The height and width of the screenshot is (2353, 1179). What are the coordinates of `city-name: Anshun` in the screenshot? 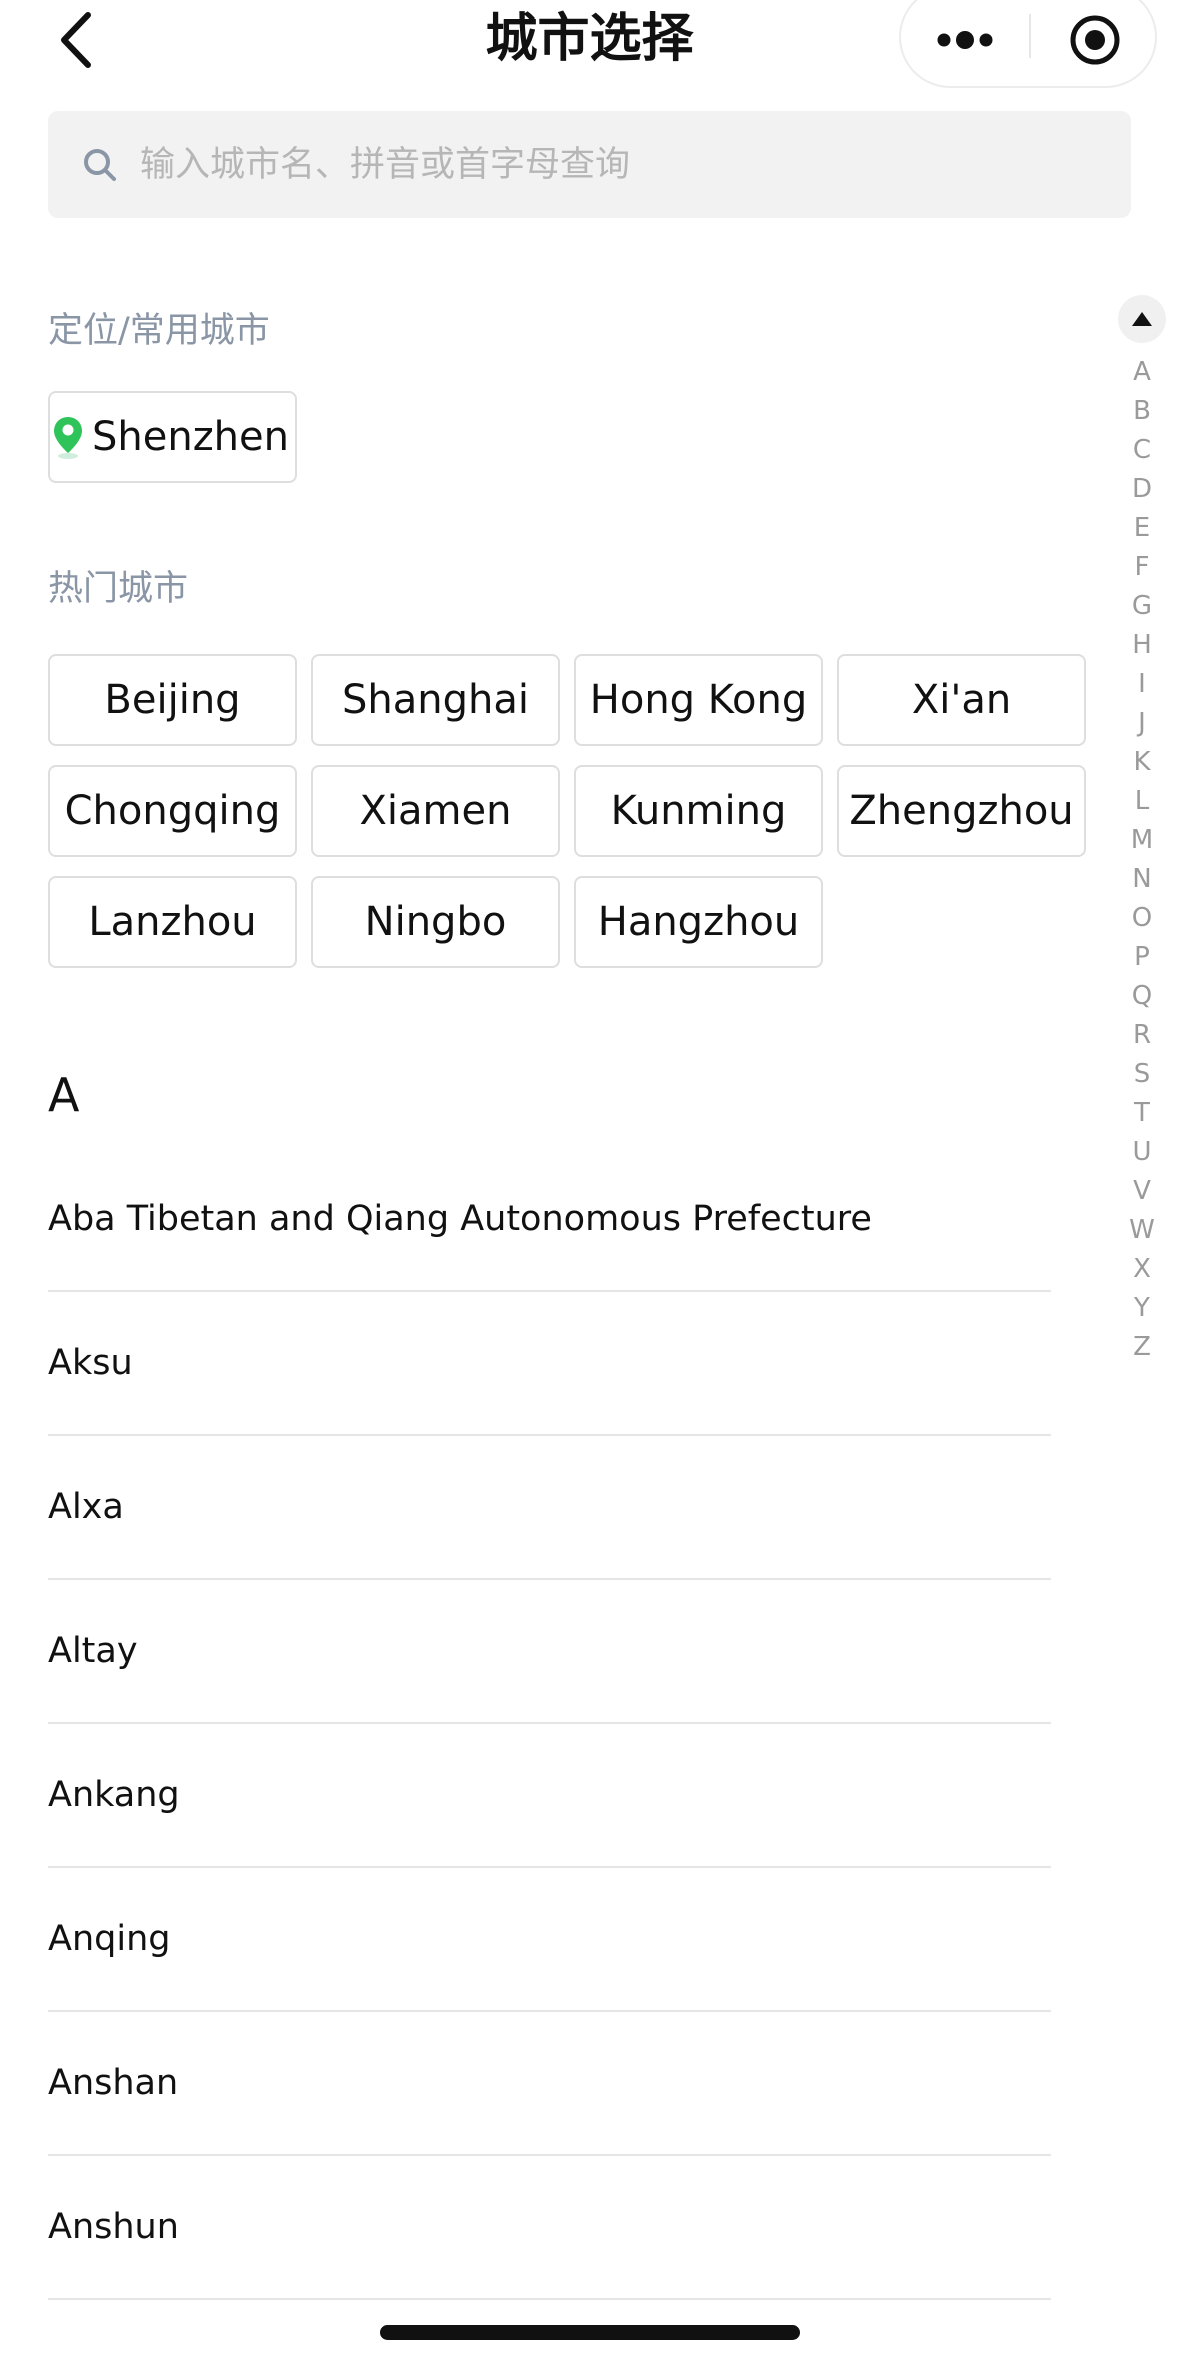 It's located at (113, 2227).